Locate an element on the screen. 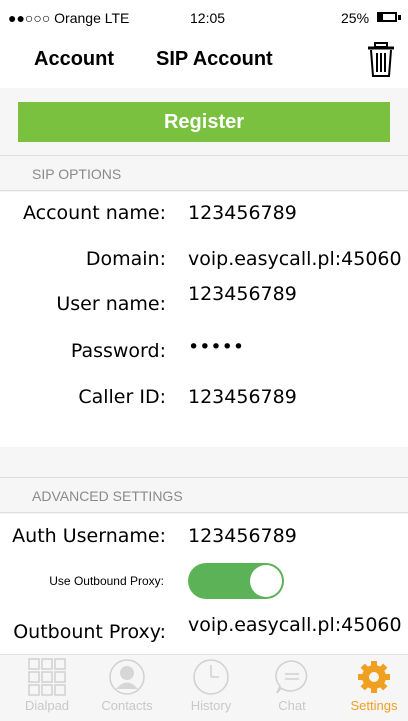 This screenshot has width=408, height=721. settings-icon is located at coordinates (371, 677).